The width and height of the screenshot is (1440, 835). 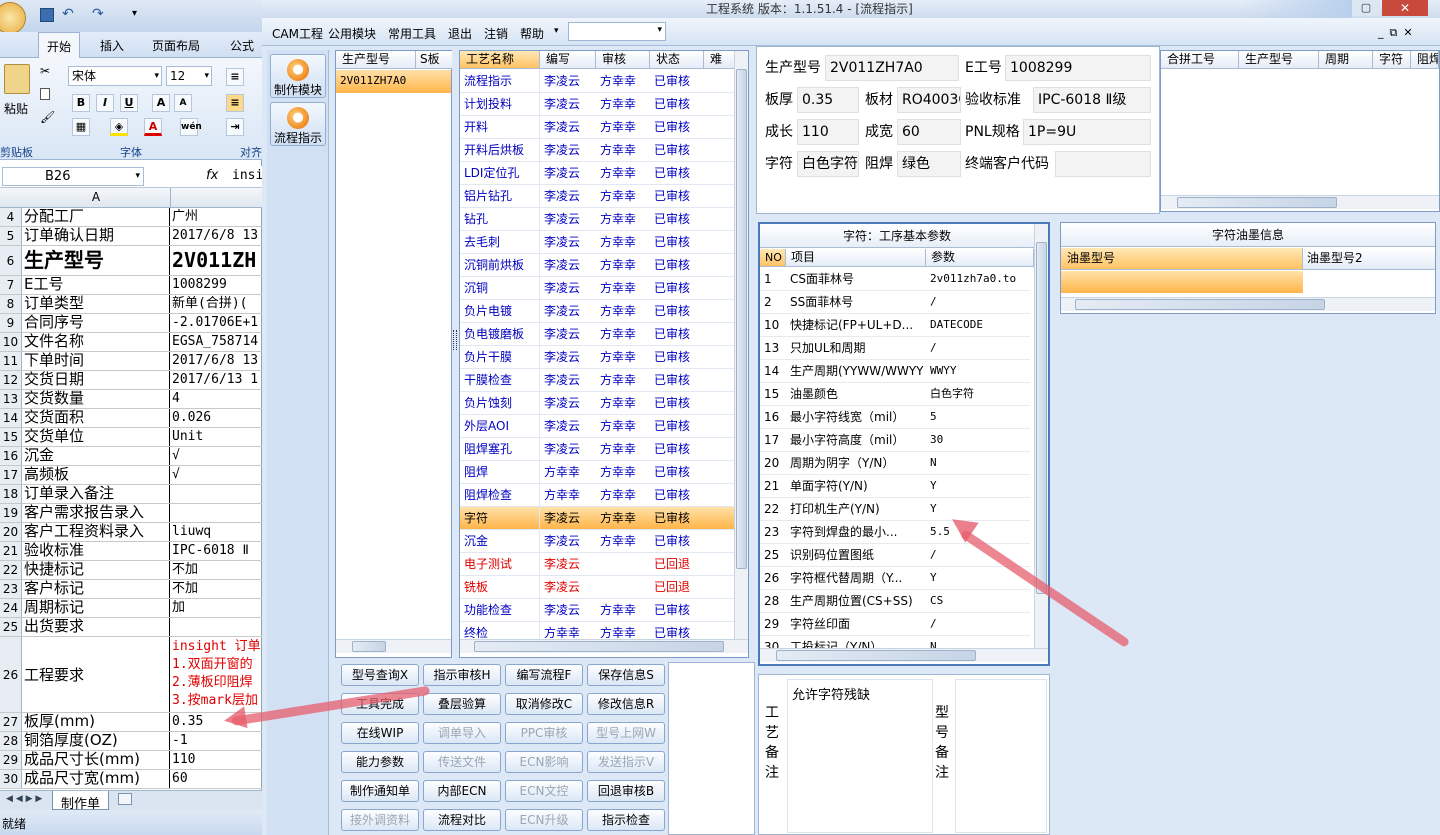 I want to click on process-row: 终检 方幸幸 方幸幸 已审核, so click(x=597, y=630).